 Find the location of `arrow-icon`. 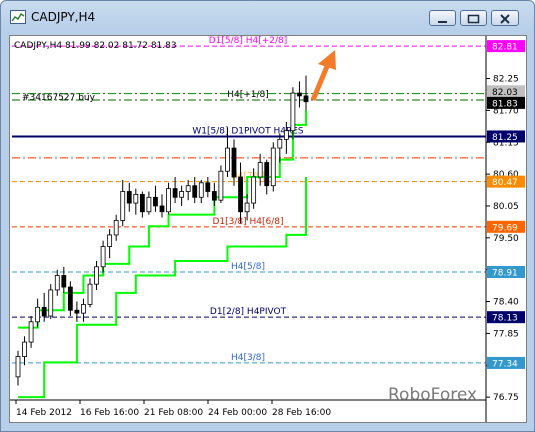

arrow-icon is located at coordinates (323, 75).